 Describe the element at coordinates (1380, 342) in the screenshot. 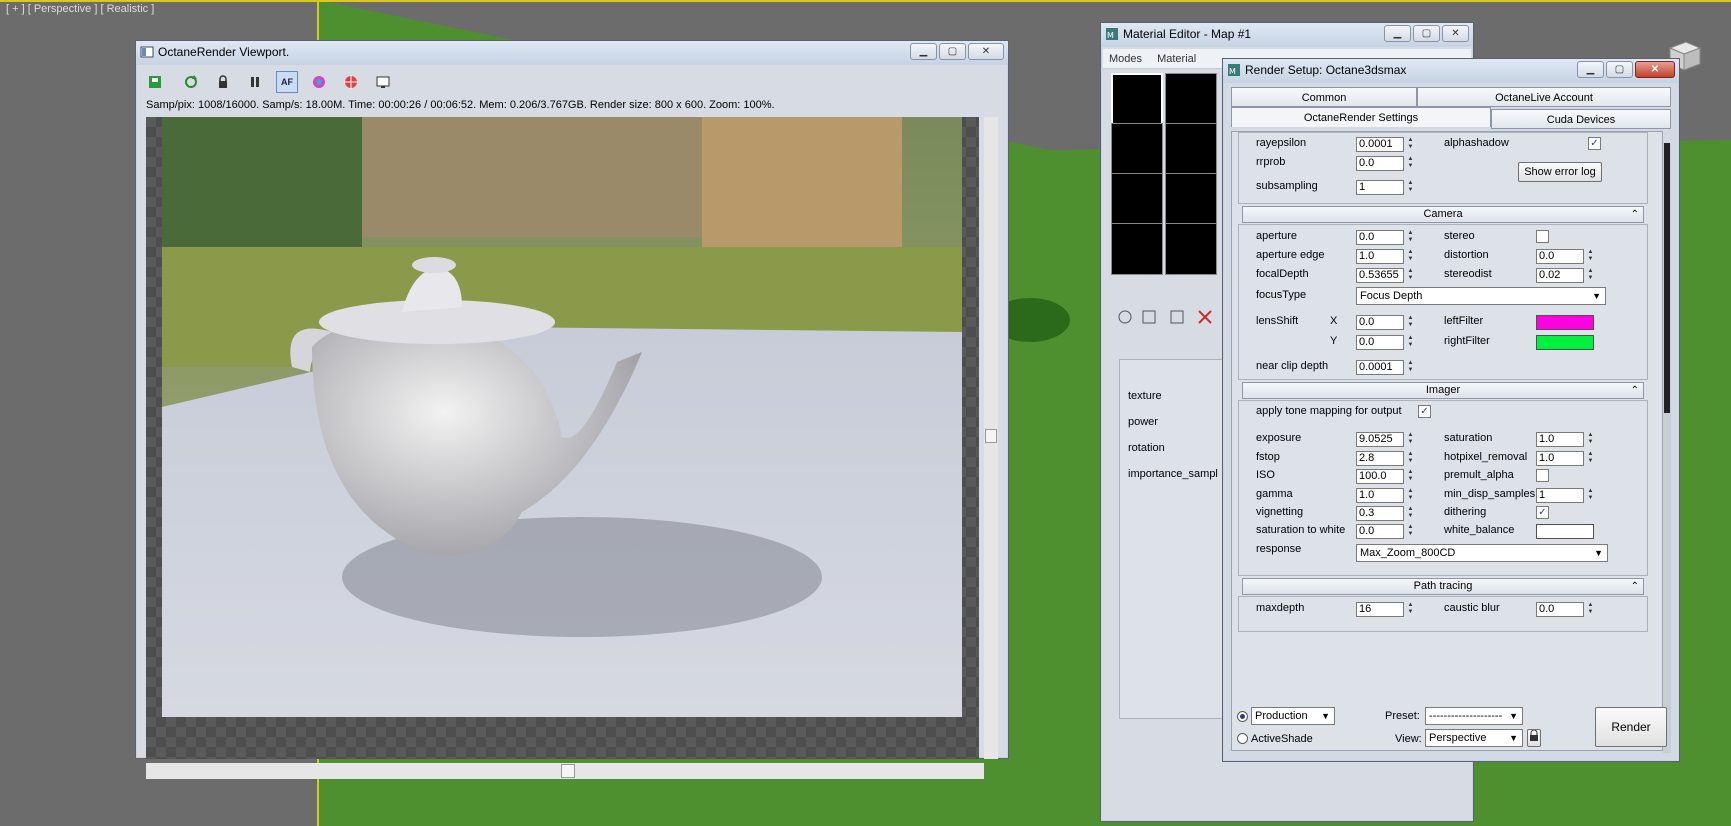

I see `lens-shift-y-input: 0.0` at that location.